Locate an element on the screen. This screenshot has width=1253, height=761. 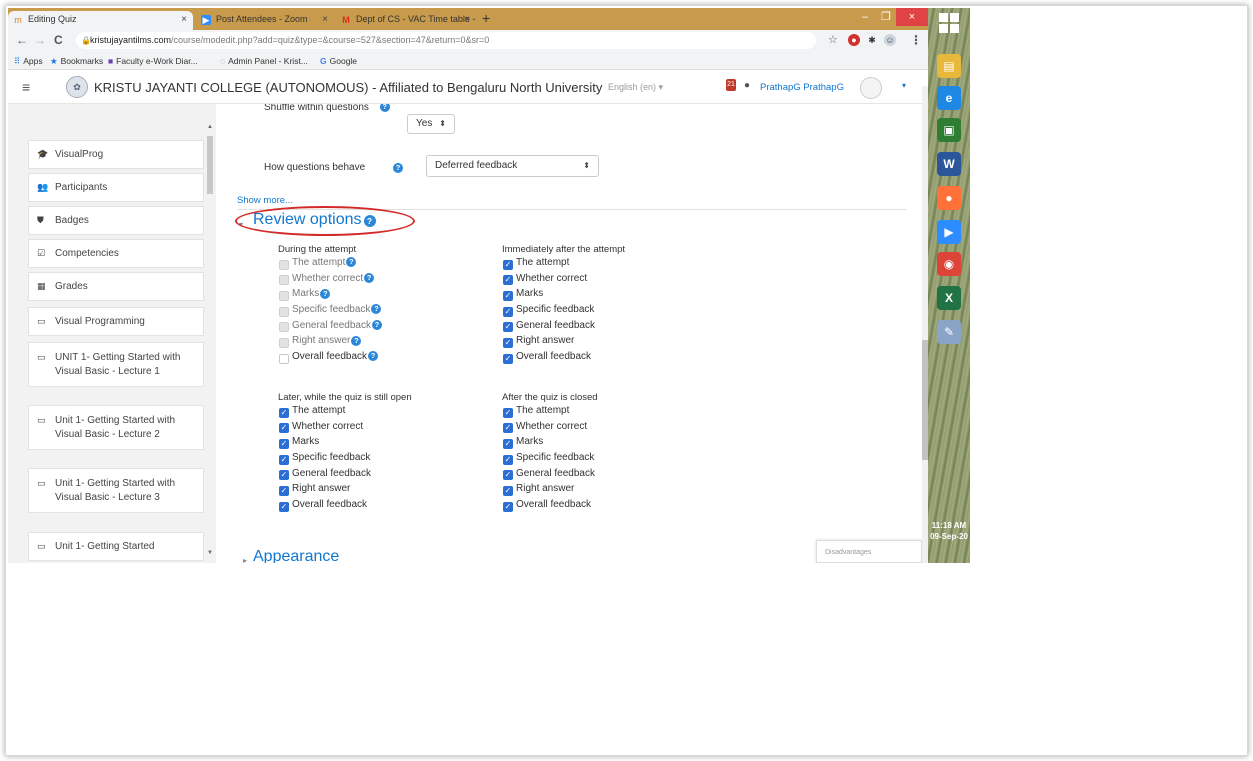
excel-icon: X is located at coordinates (949, 298).